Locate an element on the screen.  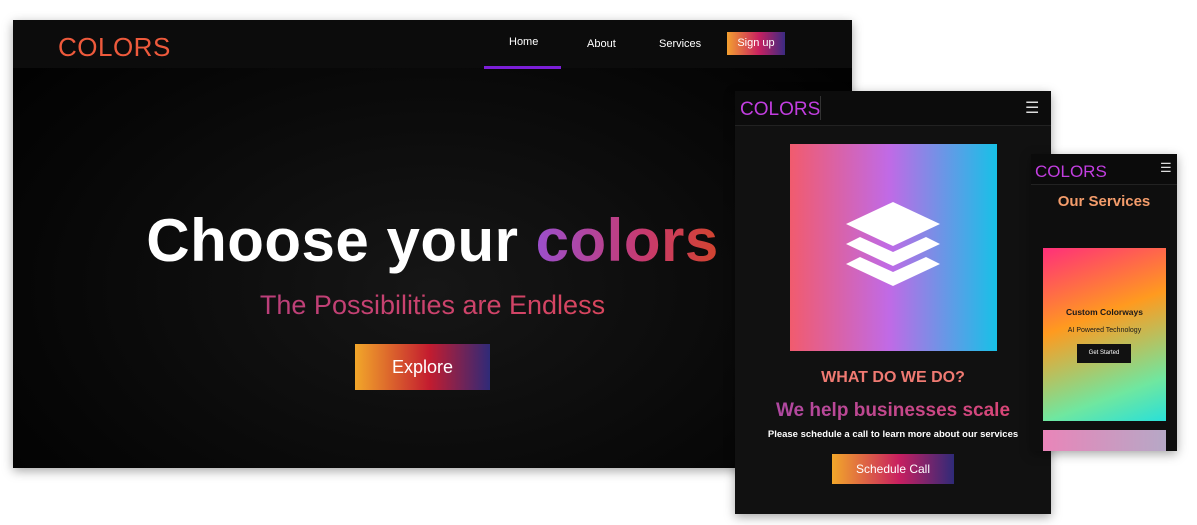
service-card-next is located at coordinates (1104, 440).